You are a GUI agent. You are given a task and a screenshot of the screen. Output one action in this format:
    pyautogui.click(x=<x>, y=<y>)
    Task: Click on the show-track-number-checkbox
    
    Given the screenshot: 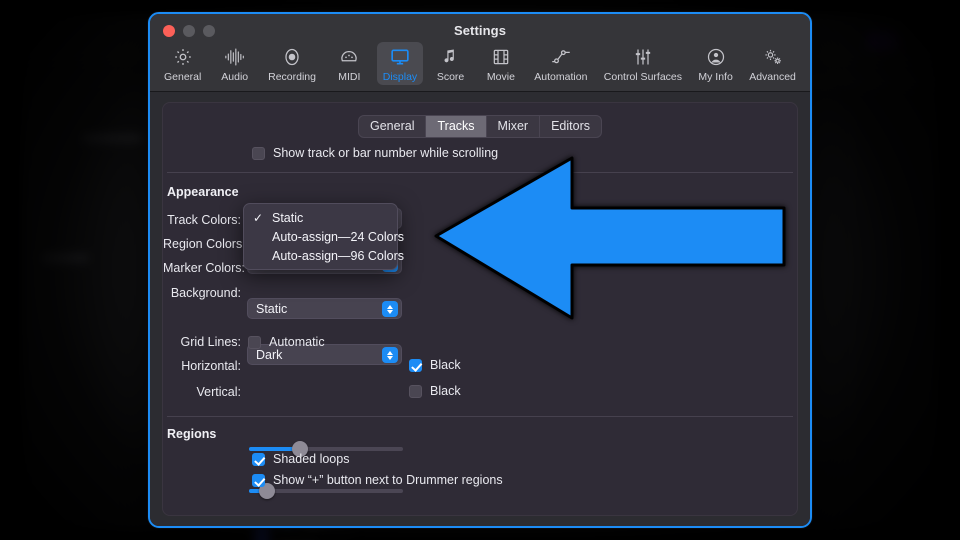 What is the action you would take?
    pyautogui.click(x=258, y=153)
    